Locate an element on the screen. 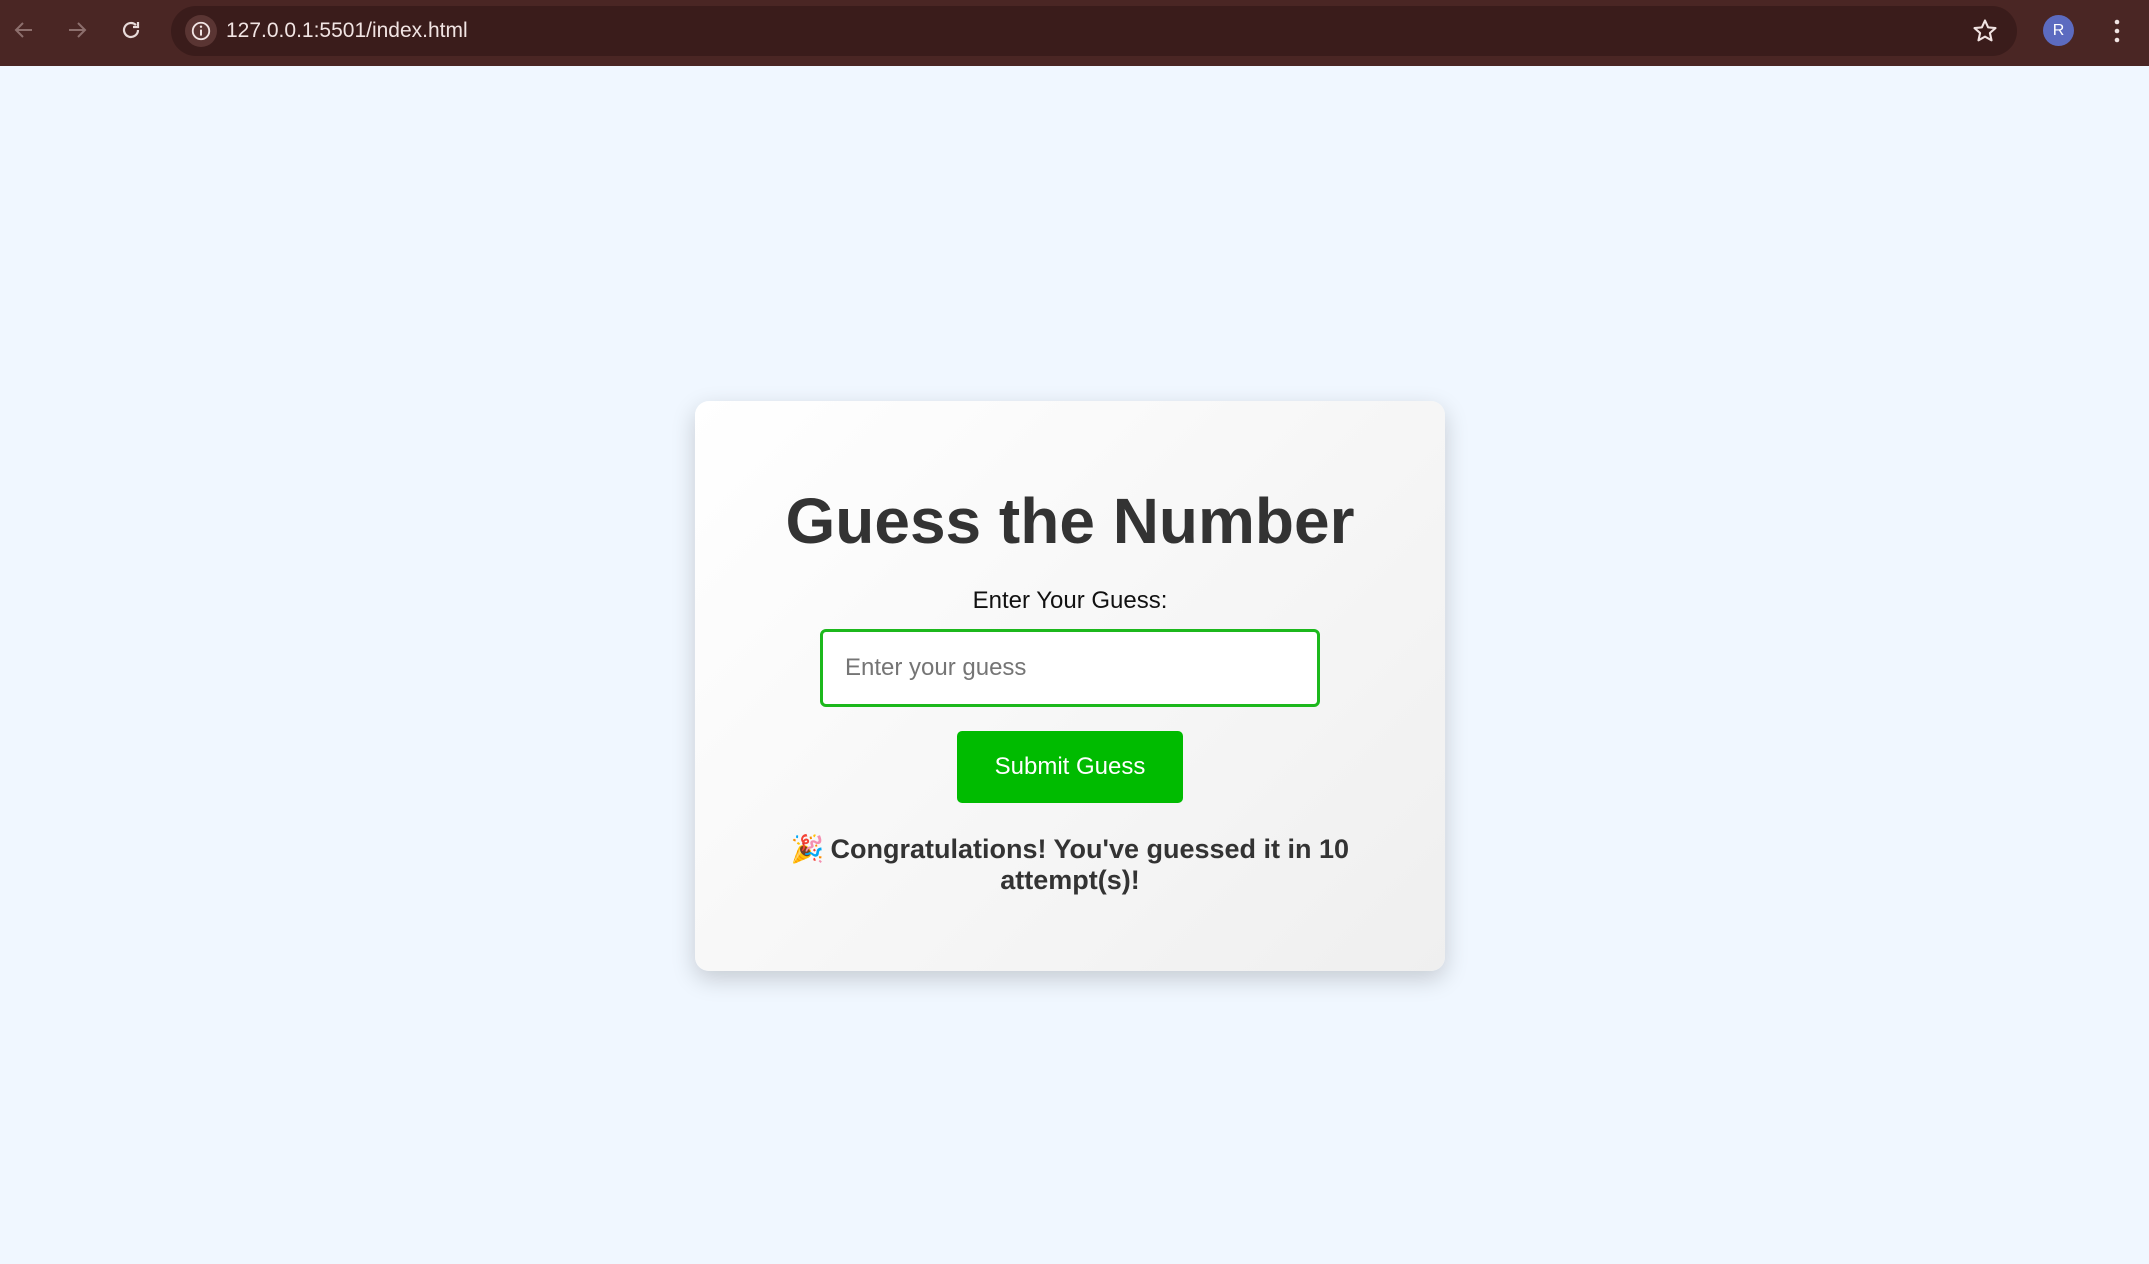 The height and width of the screenshot is (1264, 2149). kebab-menu-icon is located at coordinates (2117, 31).